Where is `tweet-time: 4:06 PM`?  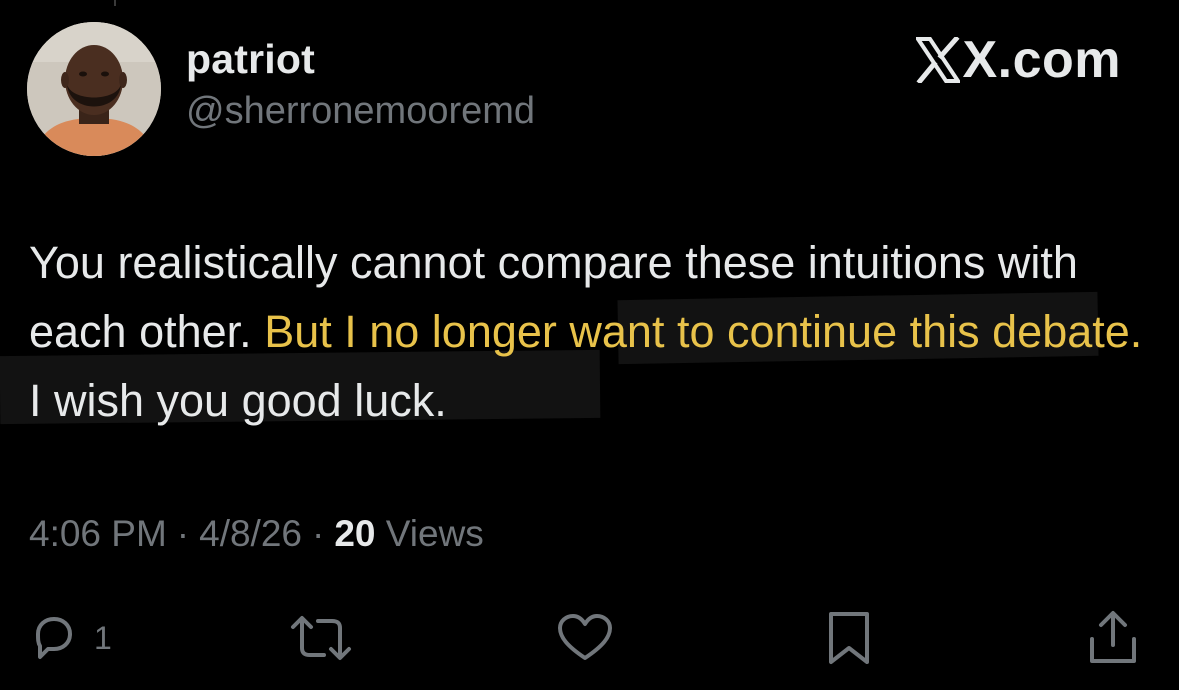 tweet-time: 4:06 PM is located at coordinates (98, 533).